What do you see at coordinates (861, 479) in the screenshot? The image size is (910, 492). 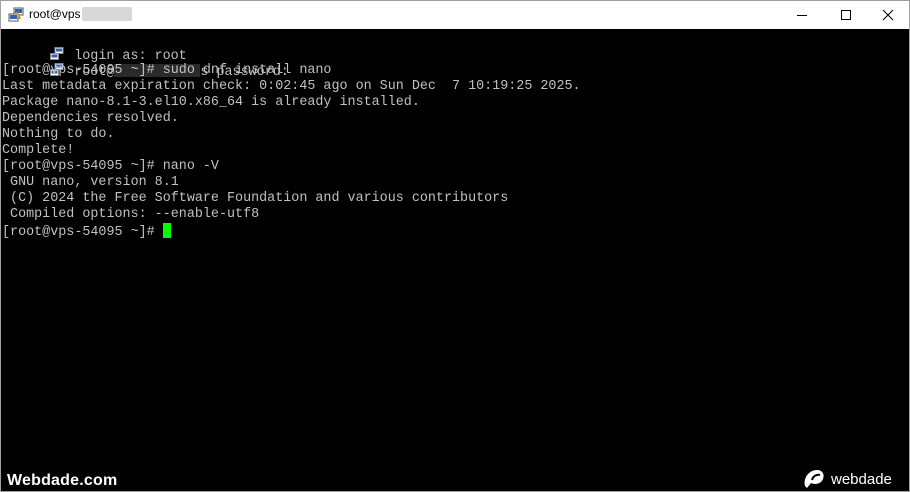 I see `watermark-right-text: webdade` at bounding box center [861, 479].